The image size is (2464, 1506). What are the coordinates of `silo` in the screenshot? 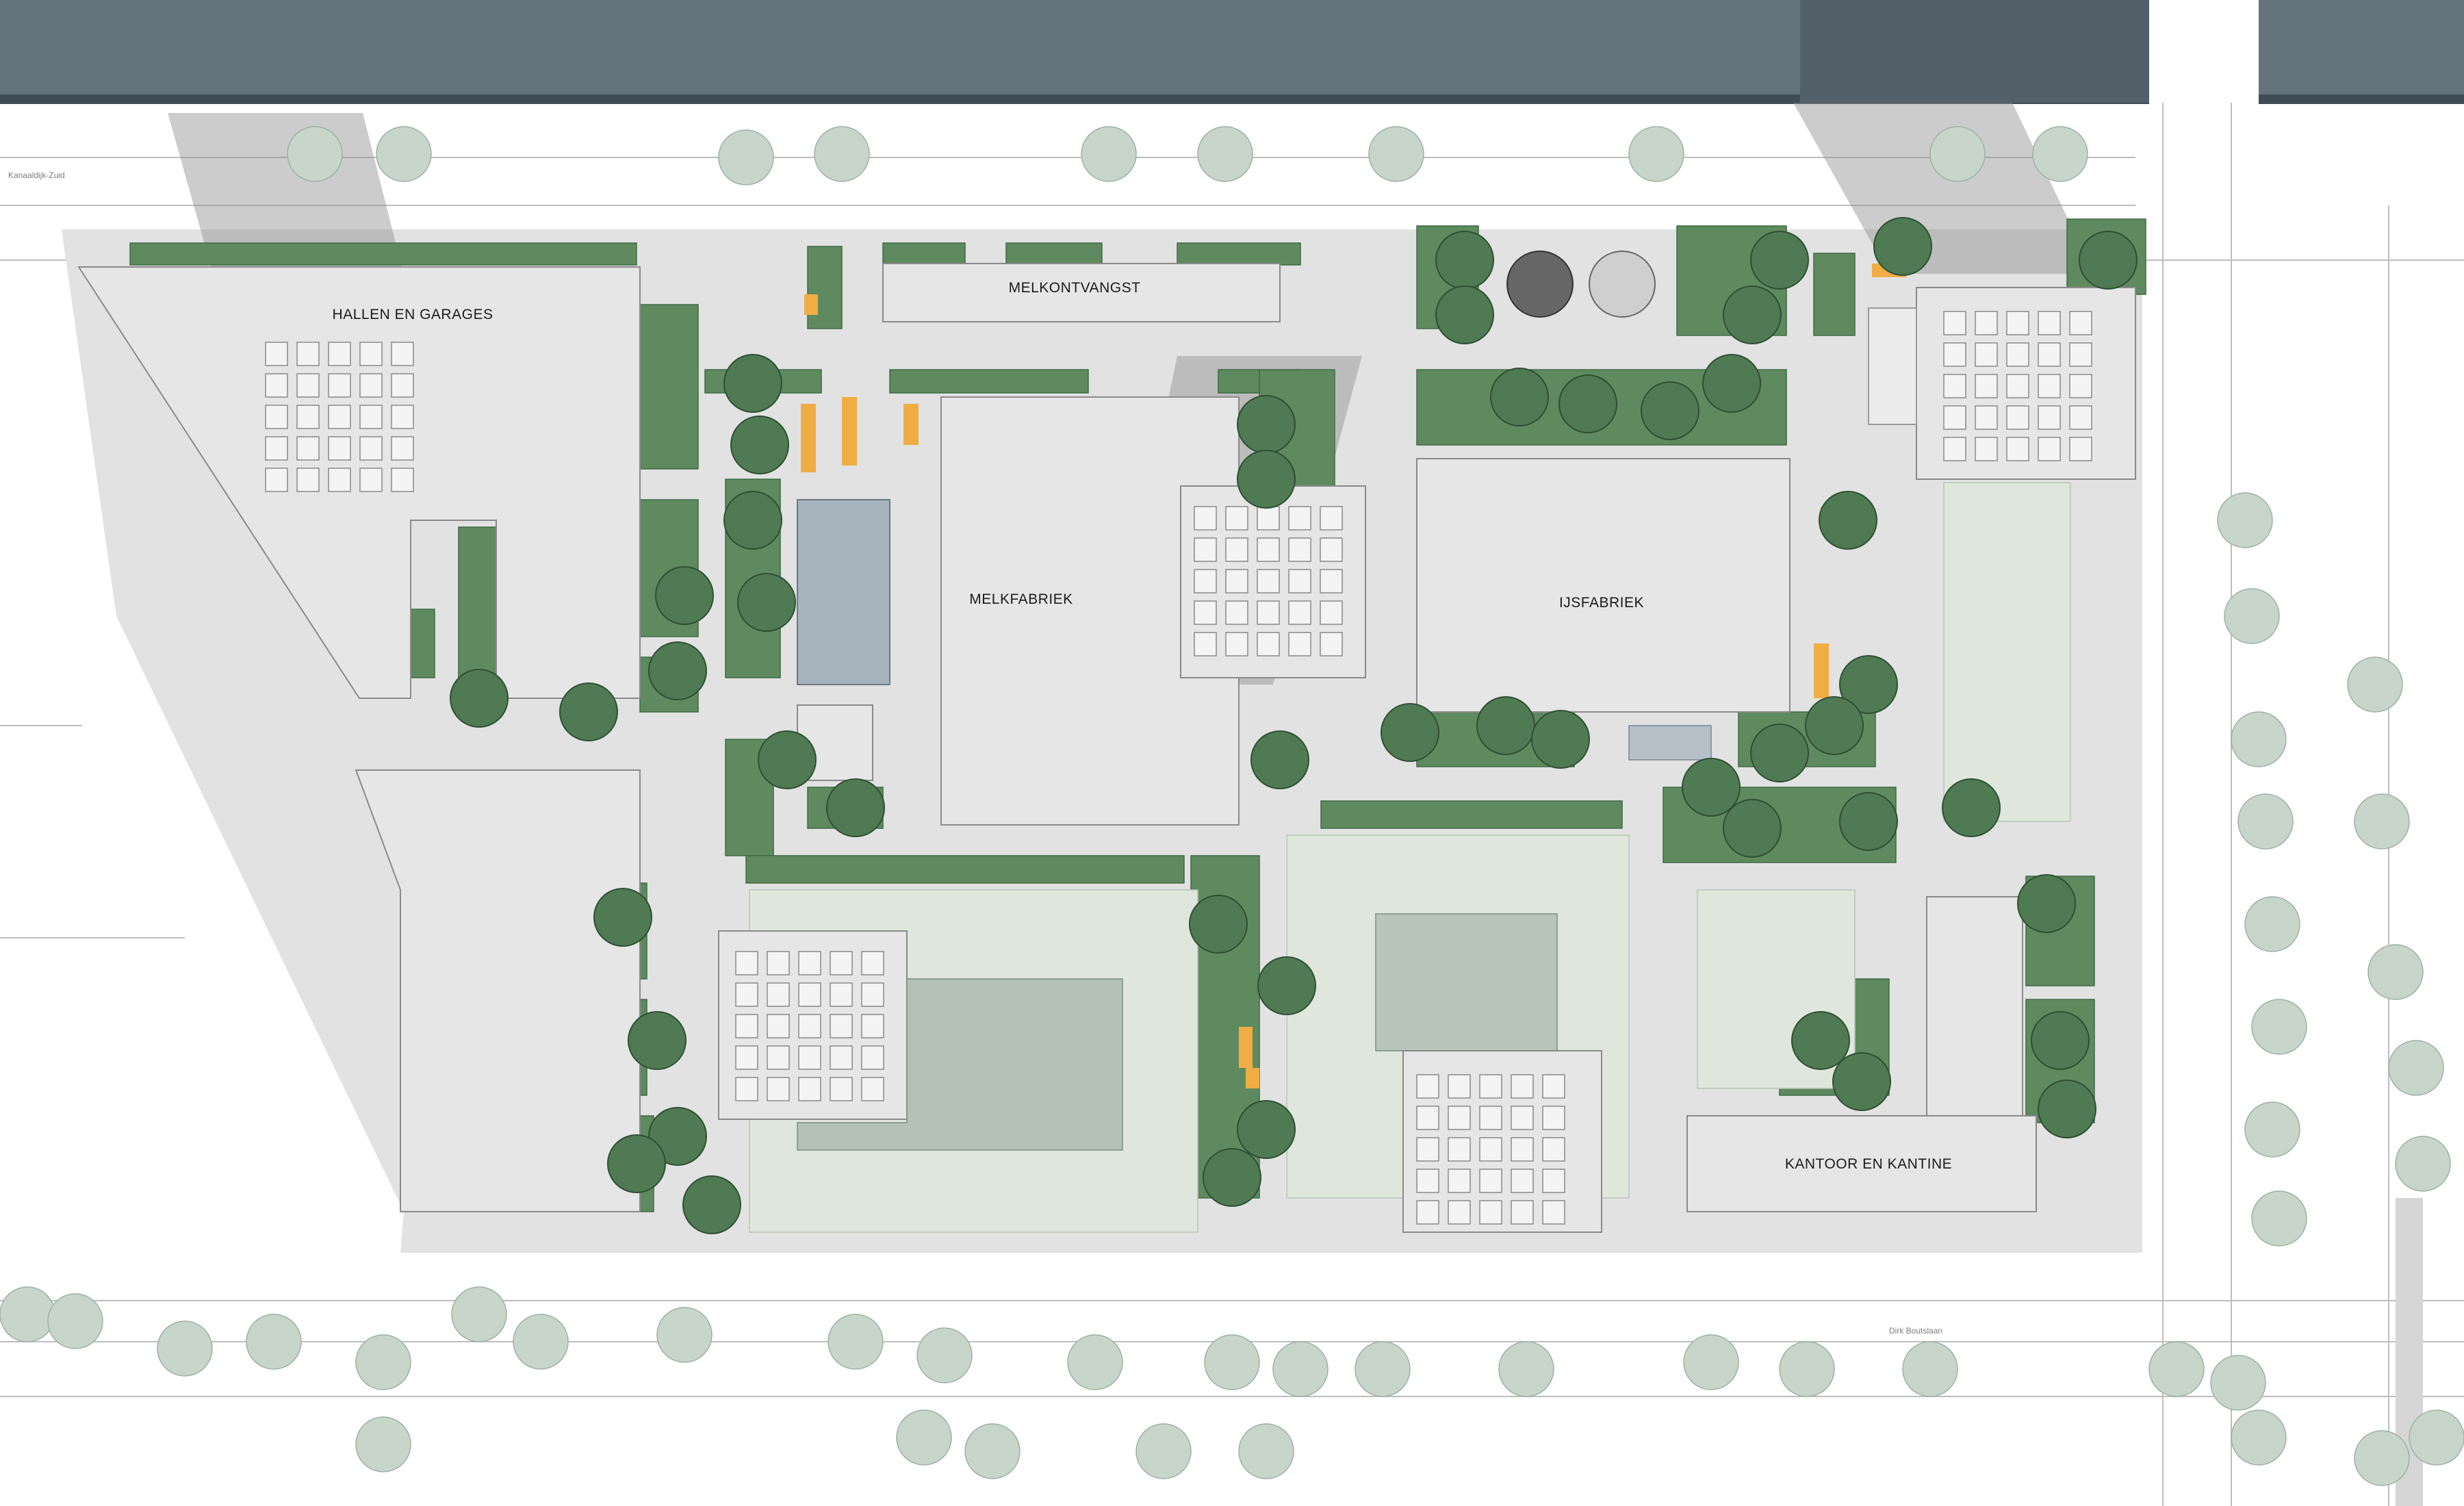 It's located at (1622, 284).